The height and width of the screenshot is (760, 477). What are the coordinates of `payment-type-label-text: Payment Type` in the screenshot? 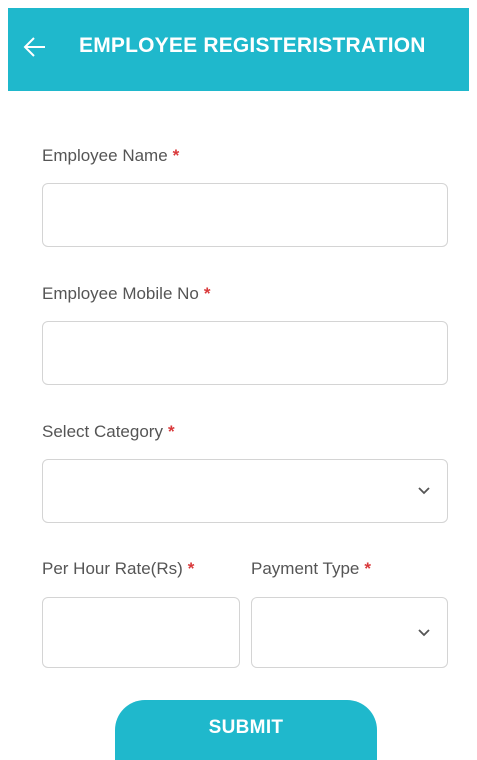 It's located at (305, 568).